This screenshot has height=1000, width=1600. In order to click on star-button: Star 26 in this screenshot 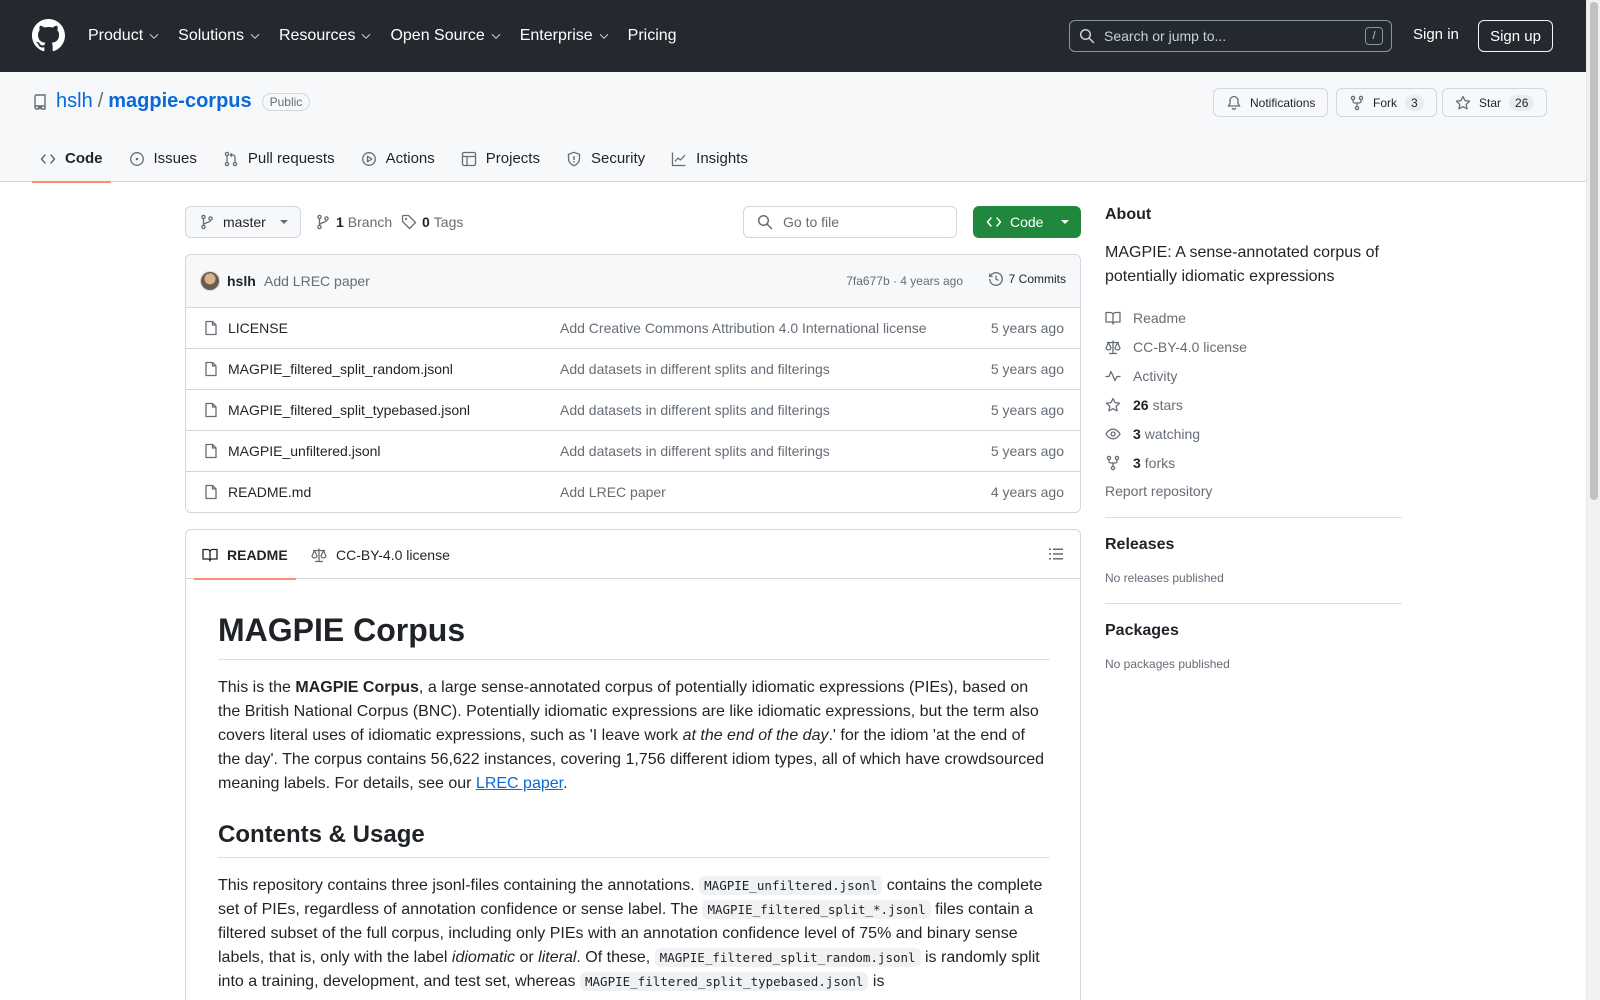, I will do `click(1495, 102)`.